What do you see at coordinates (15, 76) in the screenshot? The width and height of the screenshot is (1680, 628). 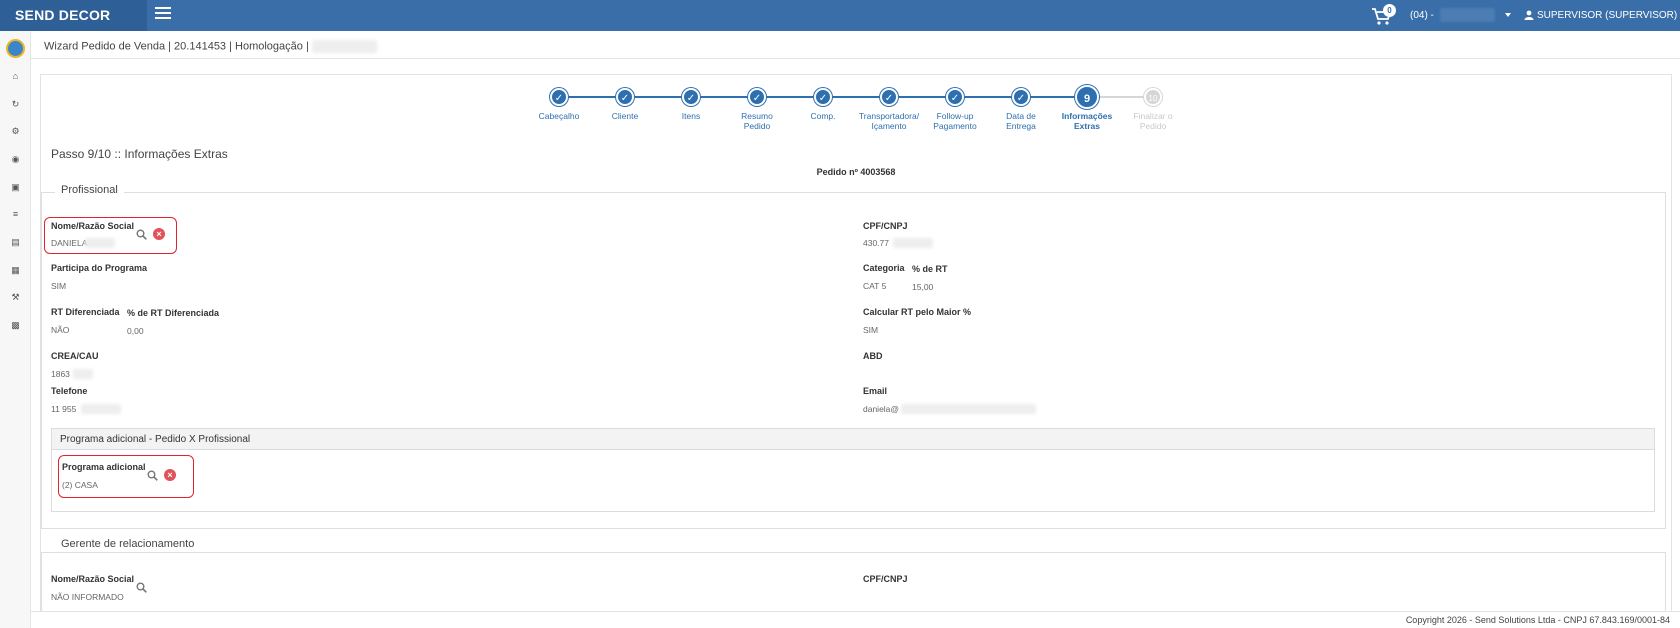 I see `home-icon: ⌂` at bounding box center [15, 76].